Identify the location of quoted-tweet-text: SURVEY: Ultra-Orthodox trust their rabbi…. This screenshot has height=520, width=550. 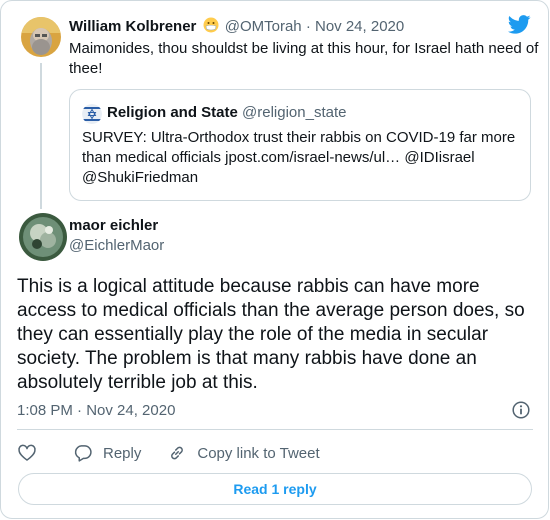
(299, 157).